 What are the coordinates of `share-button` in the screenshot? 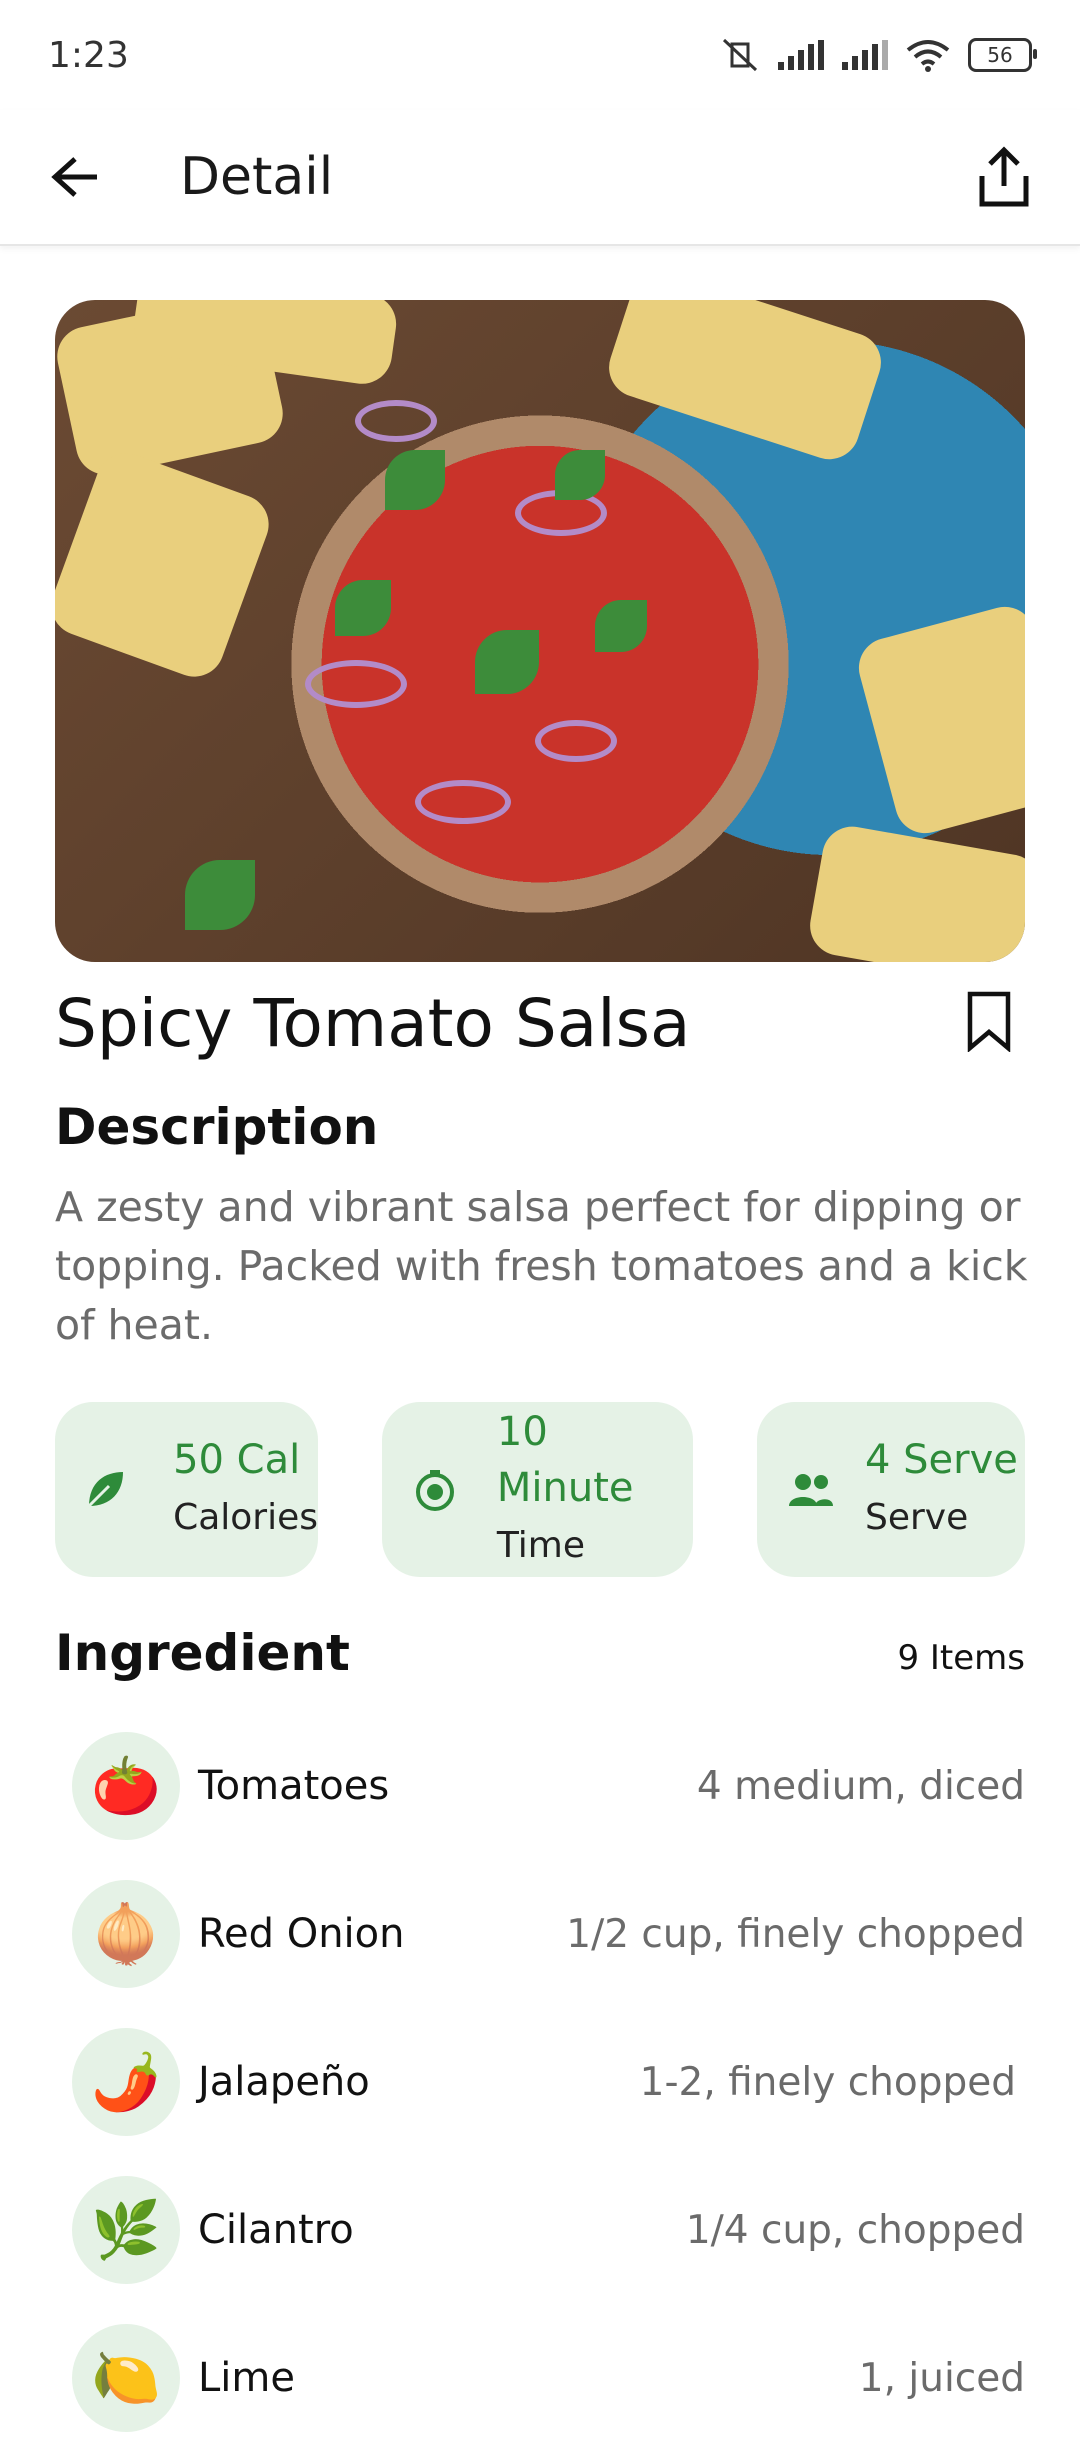 It's located at (1004, 177).